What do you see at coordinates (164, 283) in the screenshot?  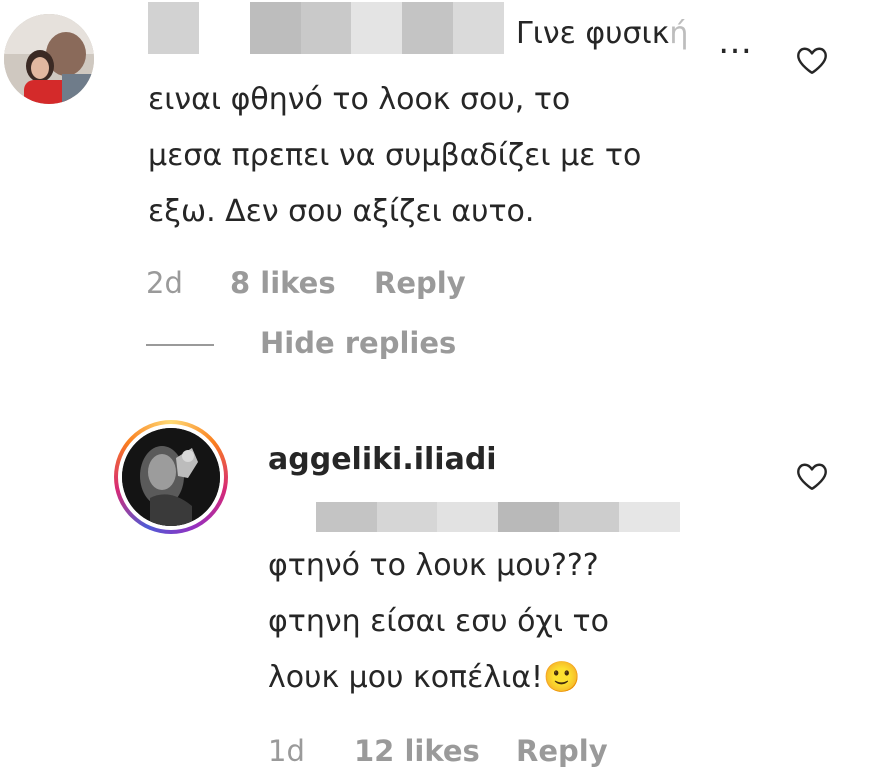 I see `comment-timestamp: 2d` at bounding box center [164, 283].